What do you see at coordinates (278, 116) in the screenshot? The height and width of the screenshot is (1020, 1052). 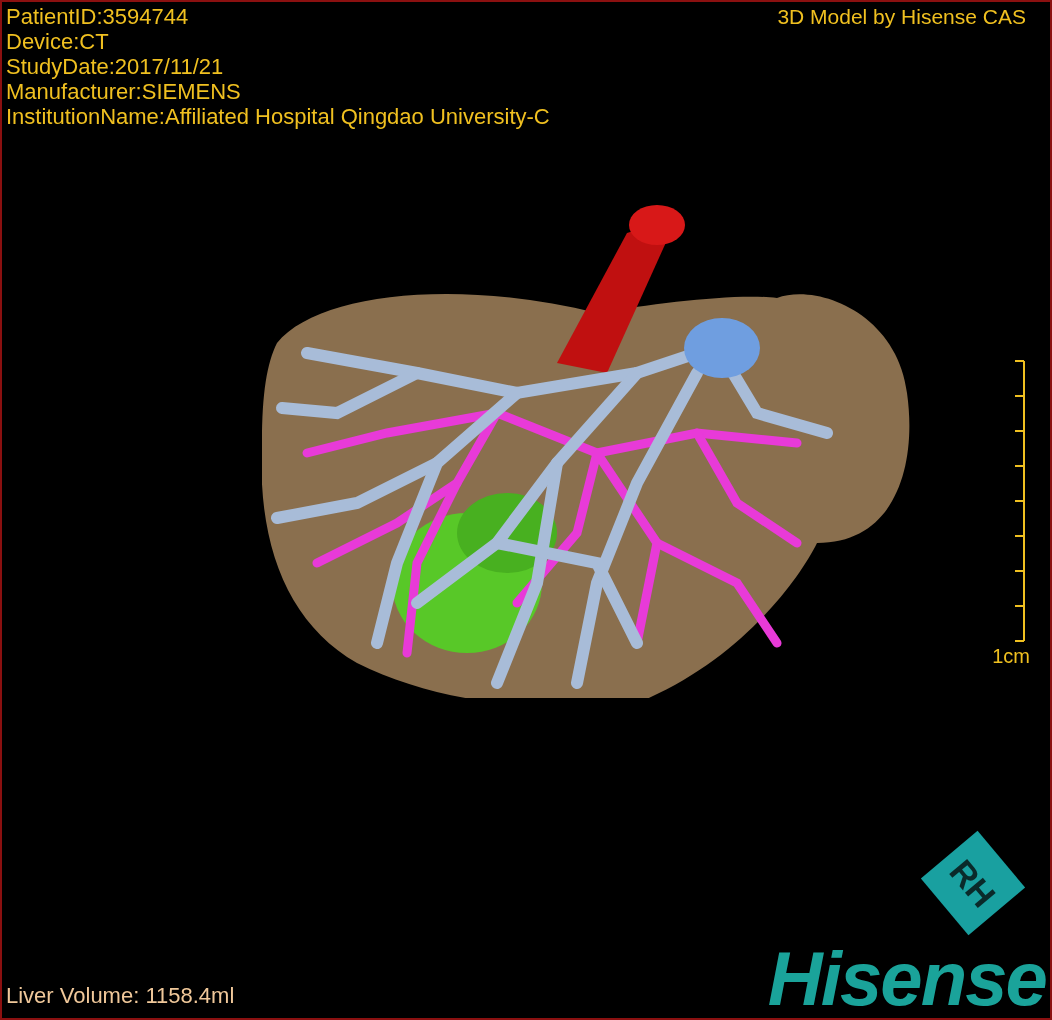 I see `study-info-text: InstitutionName:Affiliated Hospital Qingdao University-C` at bounding box center [278, 116].